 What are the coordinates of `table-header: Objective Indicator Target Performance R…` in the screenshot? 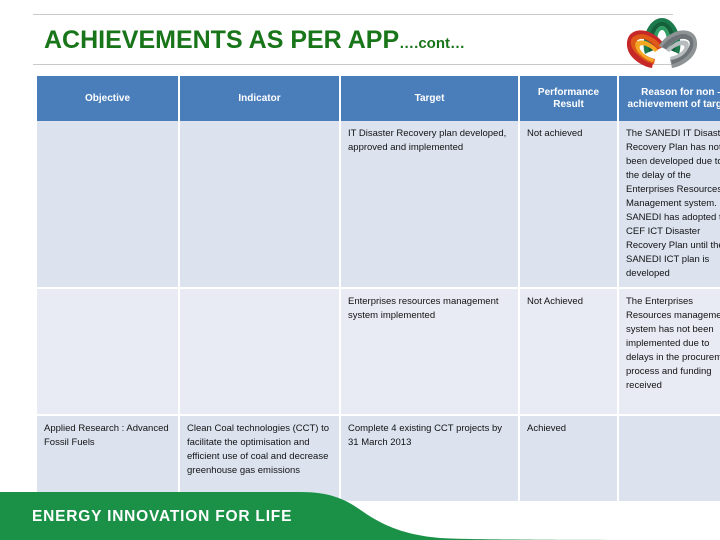 It's located at (378, 98).